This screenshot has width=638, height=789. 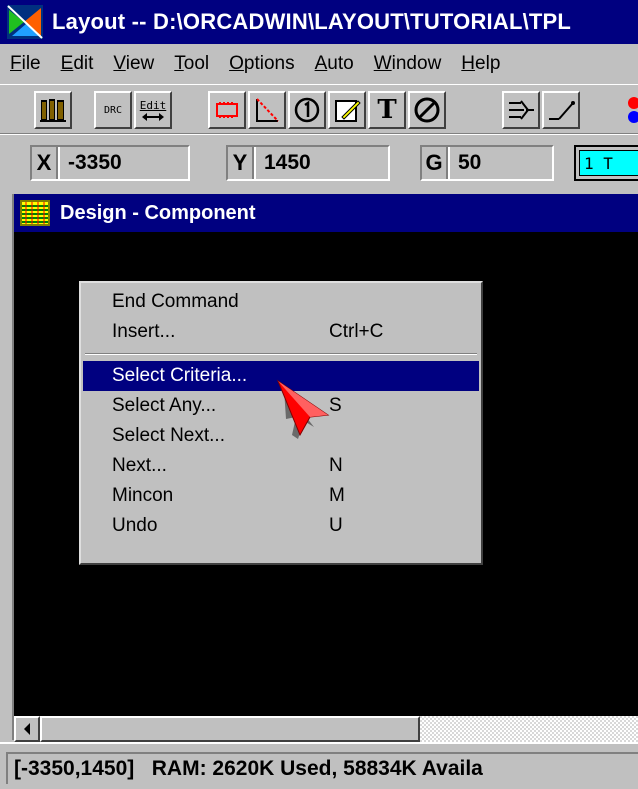 I want to click on horizontal-scrollbar, so click(x=326, y=729).